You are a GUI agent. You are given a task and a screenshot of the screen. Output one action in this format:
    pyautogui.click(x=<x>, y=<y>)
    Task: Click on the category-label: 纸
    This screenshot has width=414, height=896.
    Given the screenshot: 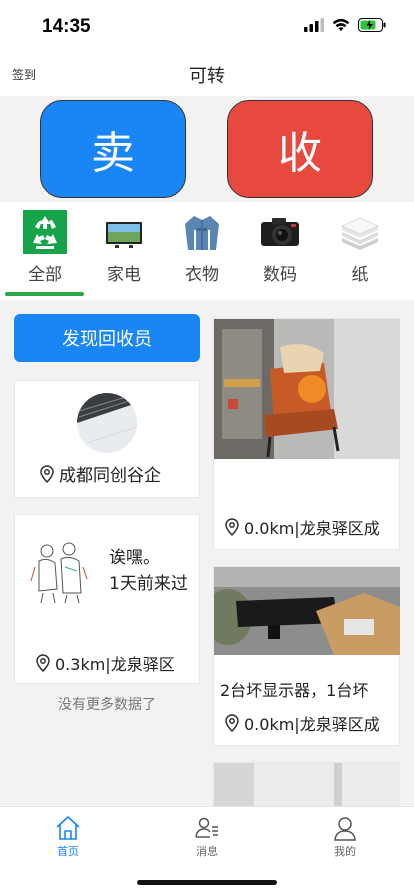 What is the action you would take?
    pyautogui.click(x=360, y=275)
    